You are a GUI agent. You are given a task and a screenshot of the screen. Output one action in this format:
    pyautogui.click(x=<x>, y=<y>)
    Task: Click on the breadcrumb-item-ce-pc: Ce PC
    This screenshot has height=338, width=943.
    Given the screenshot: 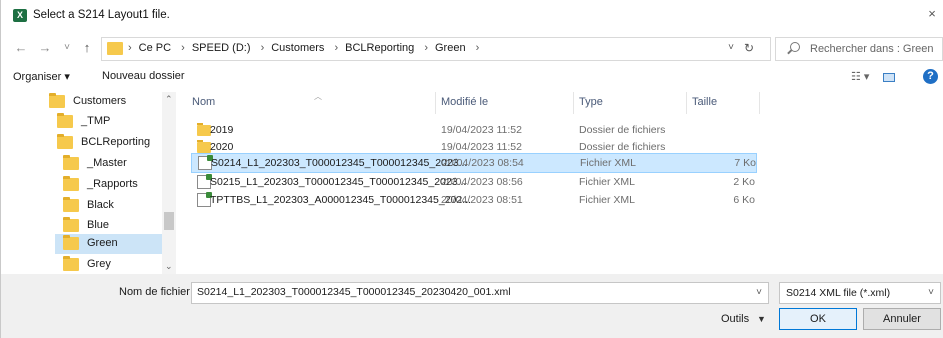 What is the action you would take?
    pyautogui.click(x=155, y=48)
    